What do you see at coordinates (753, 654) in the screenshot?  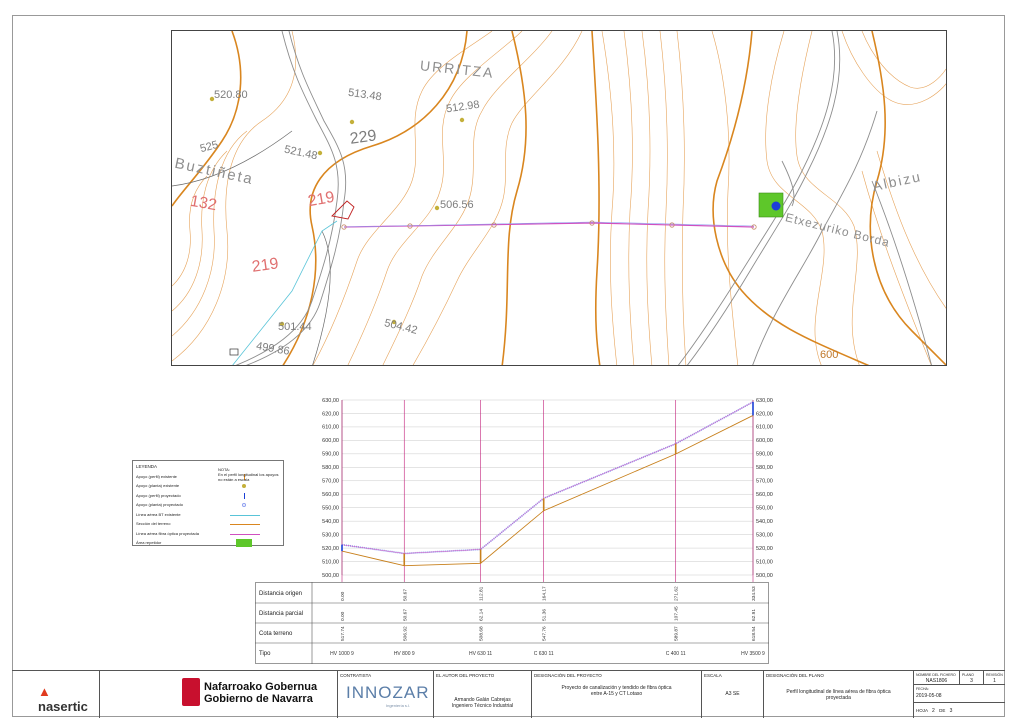 I see `table-support-type: HV 3500 9` at bounding box center [753, 654].